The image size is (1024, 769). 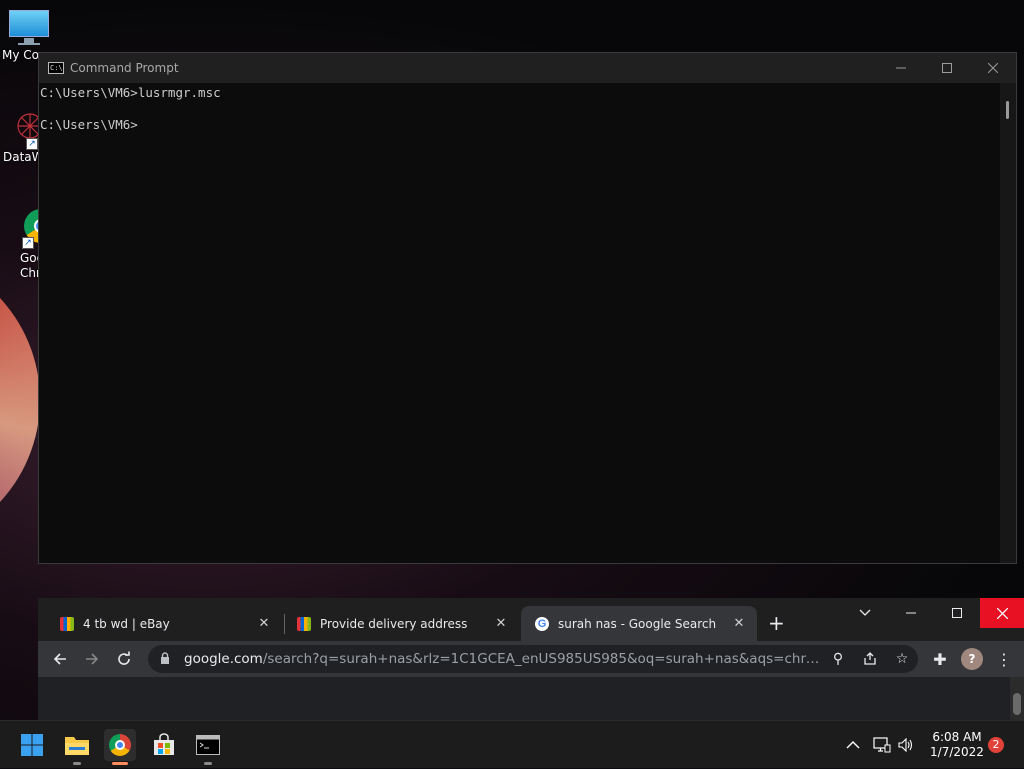 I want to click on url-host: google.com, so click(x=223, y=659).